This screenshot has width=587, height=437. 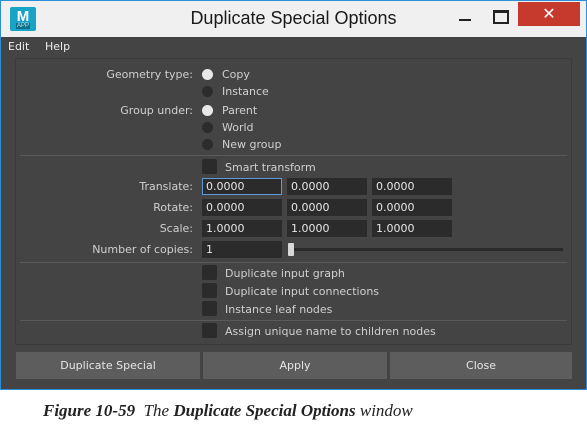 I want to click on instance-leaf-nodes-checkbox, so click(x=209, y=308).